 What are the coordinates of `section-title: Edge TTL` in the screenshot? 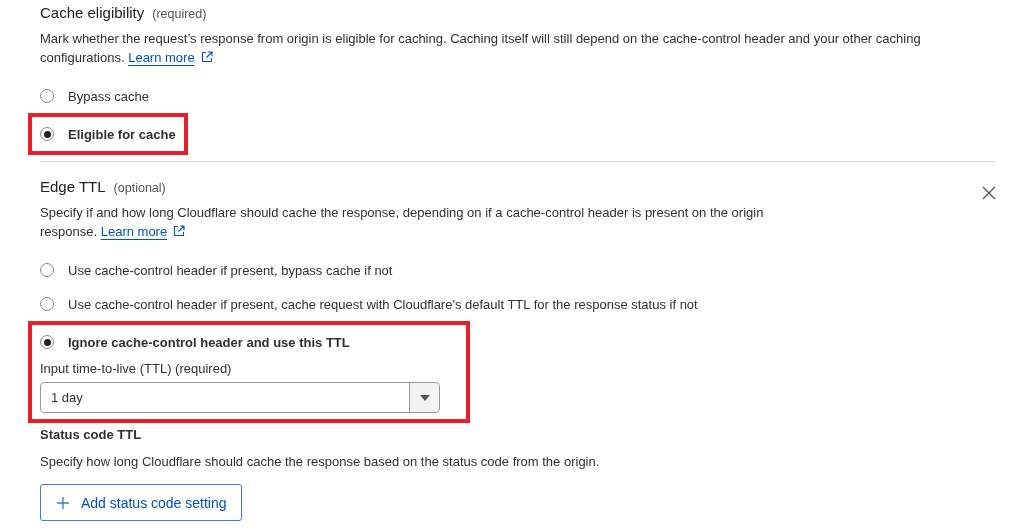 It's located at (73, 186).